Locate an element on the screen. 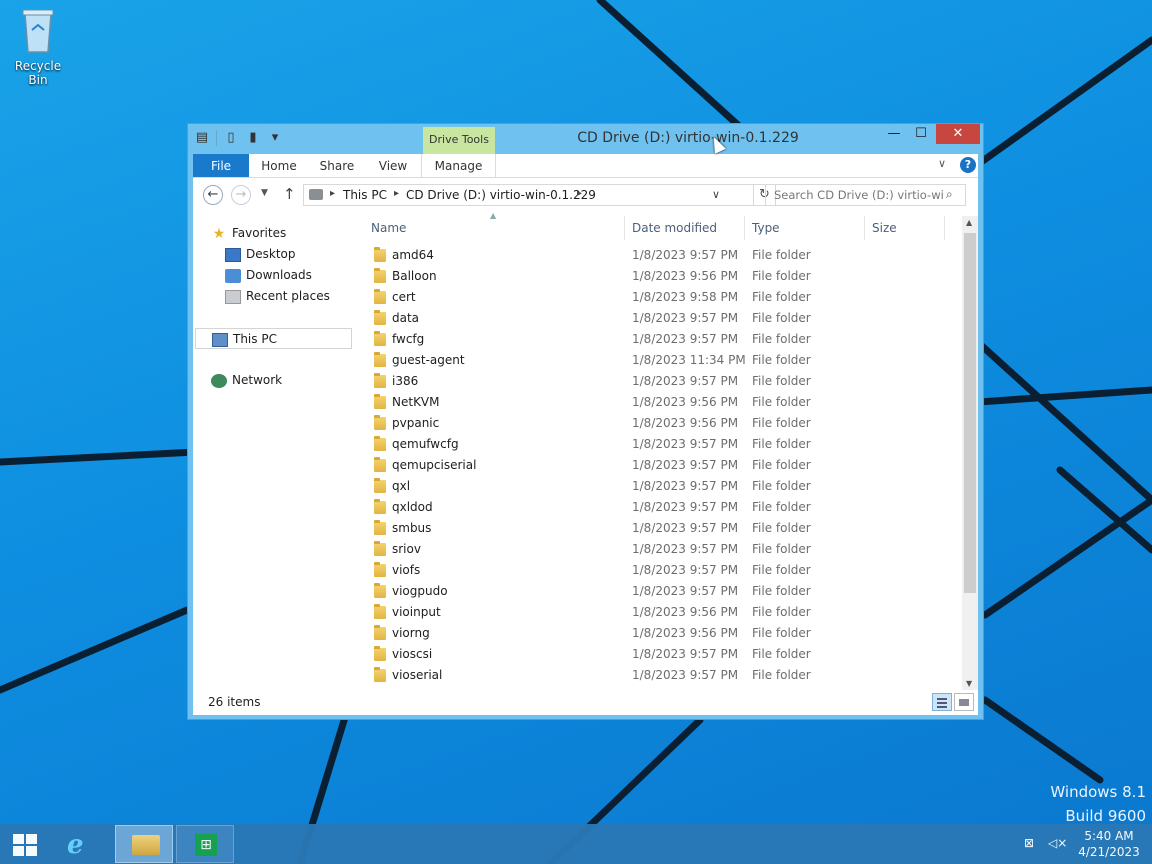  column-header-name: Name is located at coordinates (388, 228).